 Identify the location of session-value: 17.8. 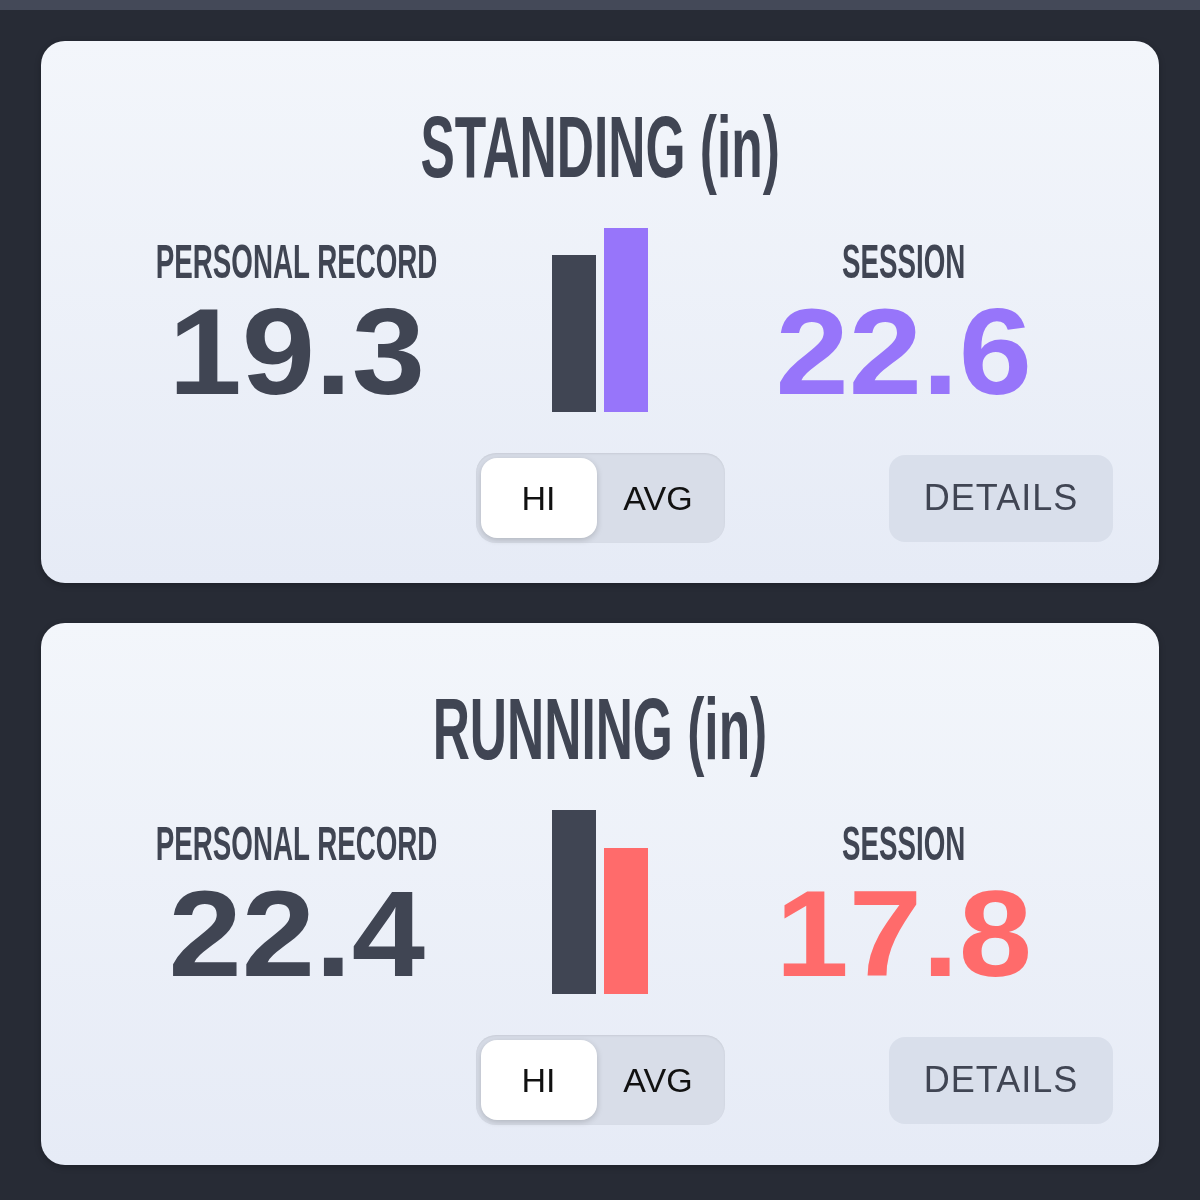
(903, 934).